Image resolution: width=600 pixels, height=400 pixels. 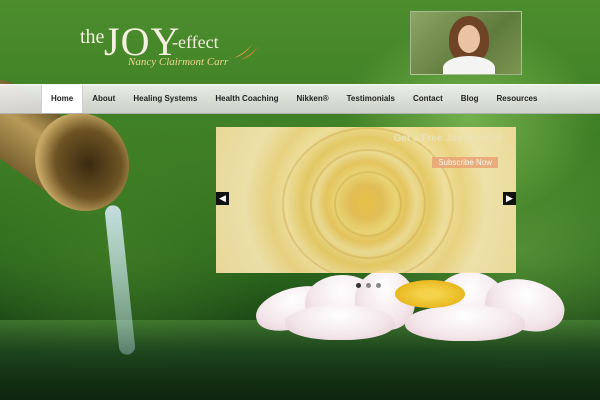 What do you see at coordinates (428, 99) in the screenshot?
I see `nav-item-contact: Contact` at bounding box center [428, 99].